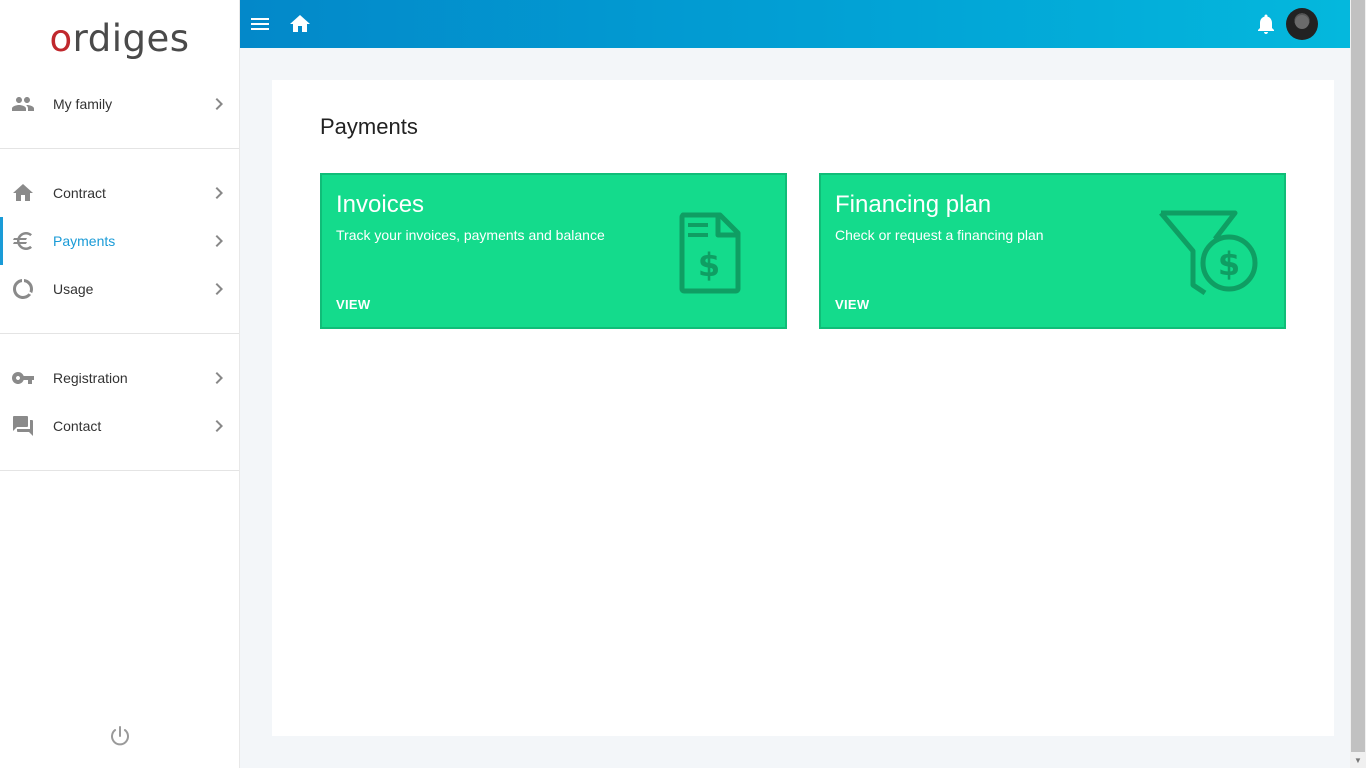  I want to click on page-title: Payments, so click(369, 126).